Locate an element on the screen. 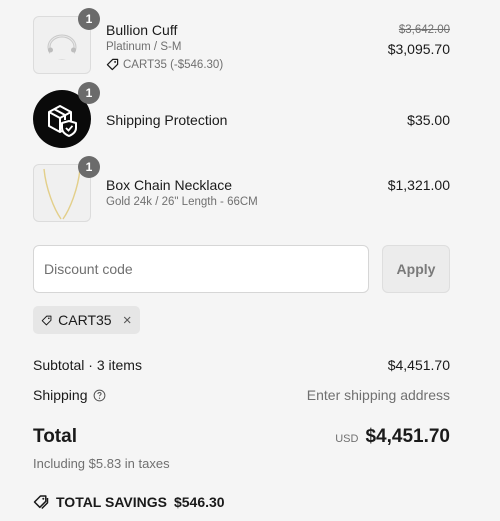 Image resolution: width=500 pixels, height=521 pixels. product-variant: Platinum / S-M is located at coordinates (144, 47).